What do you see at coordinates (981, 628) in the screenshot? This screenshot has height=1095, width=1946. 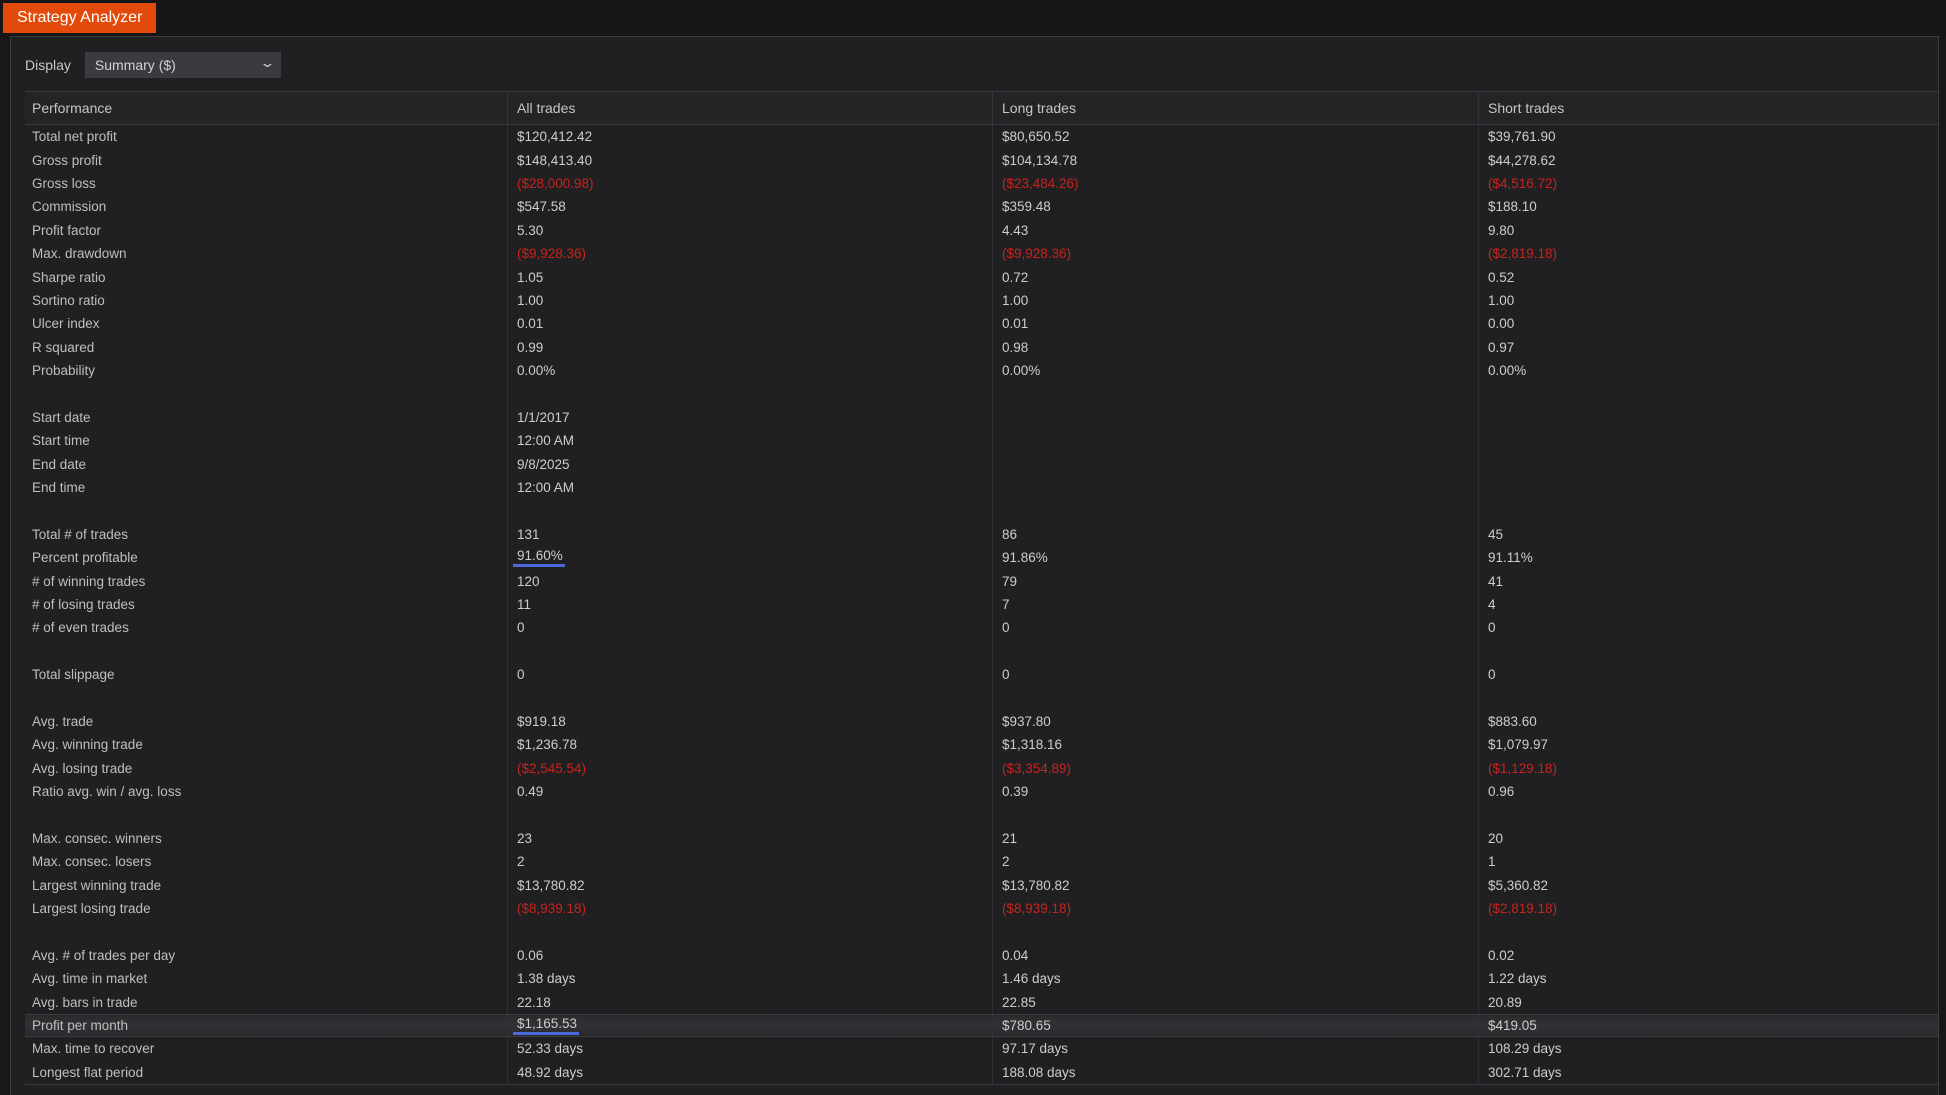 I see `table-row: # of even trades 0 0 0` at bounding box center [981, 628].